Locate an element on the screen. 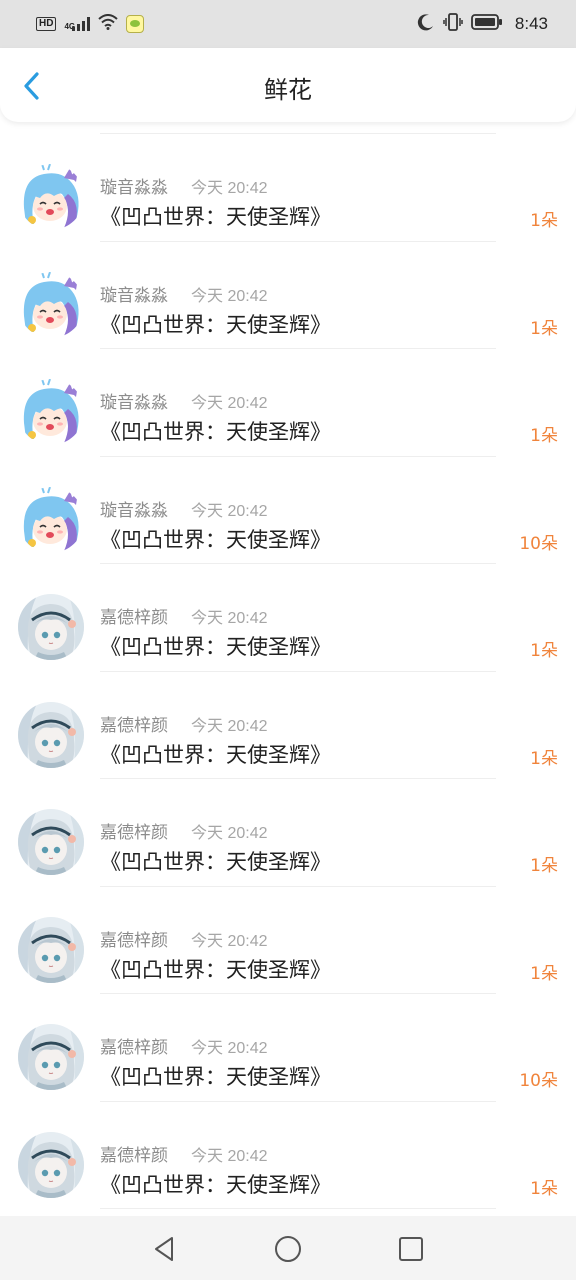  status-left: HD 4G is located at coordinates (90, 24).